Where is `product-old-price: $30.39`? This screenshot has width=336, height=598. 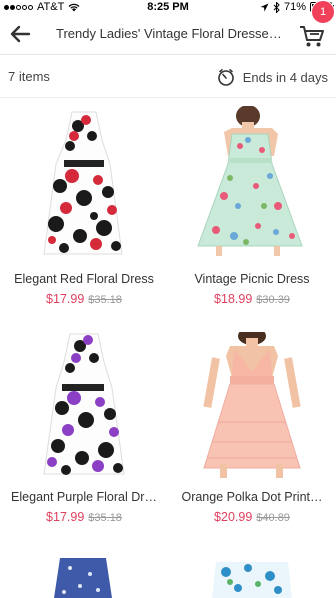
product-old-price: $30.39 is located at coordinates (273, 300).